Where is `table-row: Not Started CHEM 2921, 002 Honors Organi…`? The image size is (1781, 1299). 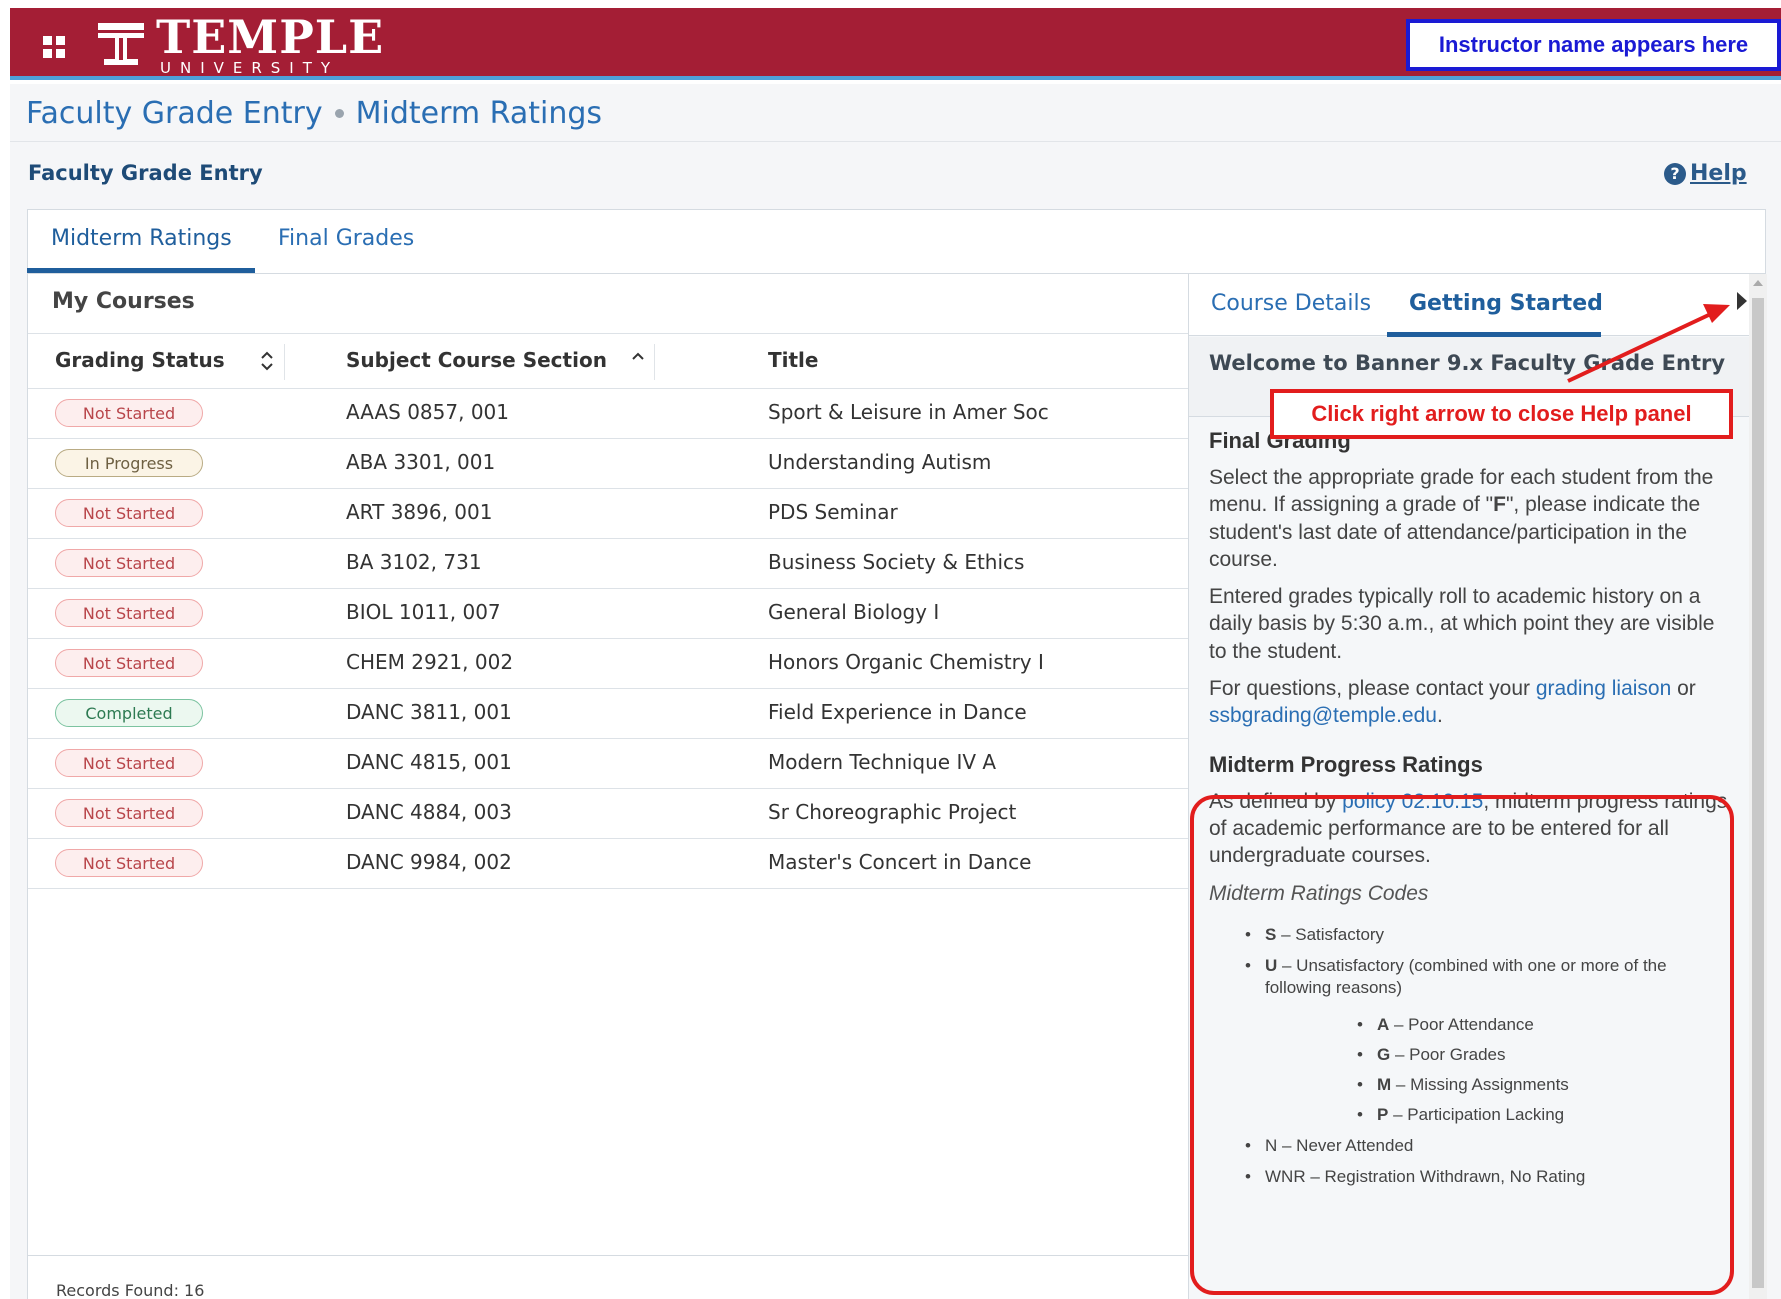
table-row: Not Started CHEM 2921, 002 Honors Organi… is located at coordinates (608, 664).